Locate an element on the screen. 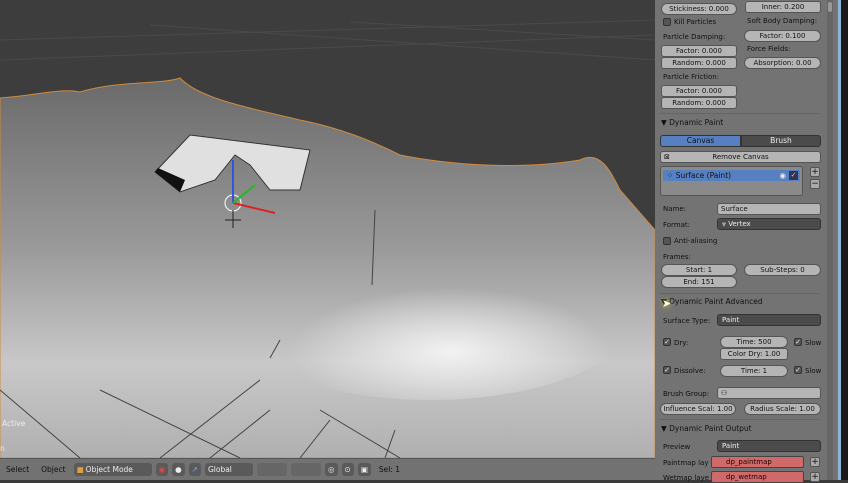  scrollbar is located at coordinates (830, 240).